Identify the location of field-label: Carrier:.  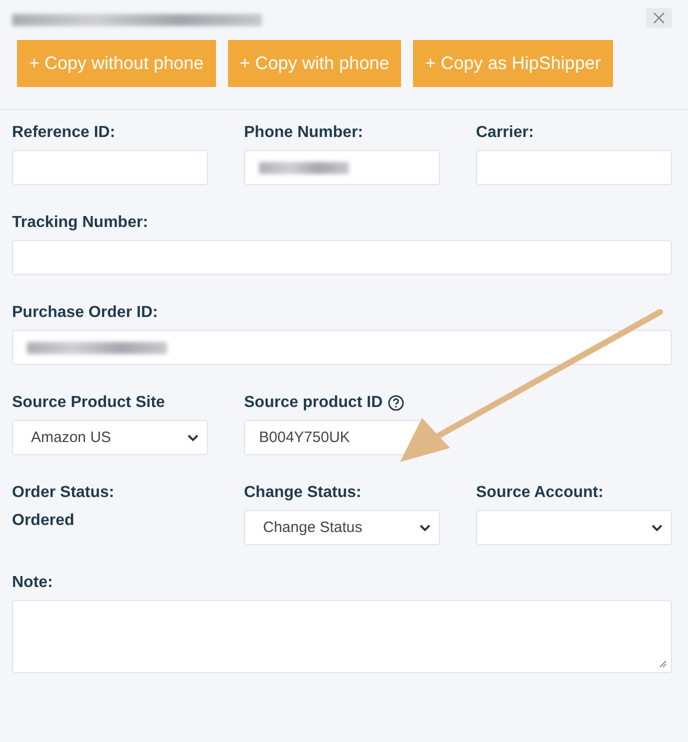
(505, 133).